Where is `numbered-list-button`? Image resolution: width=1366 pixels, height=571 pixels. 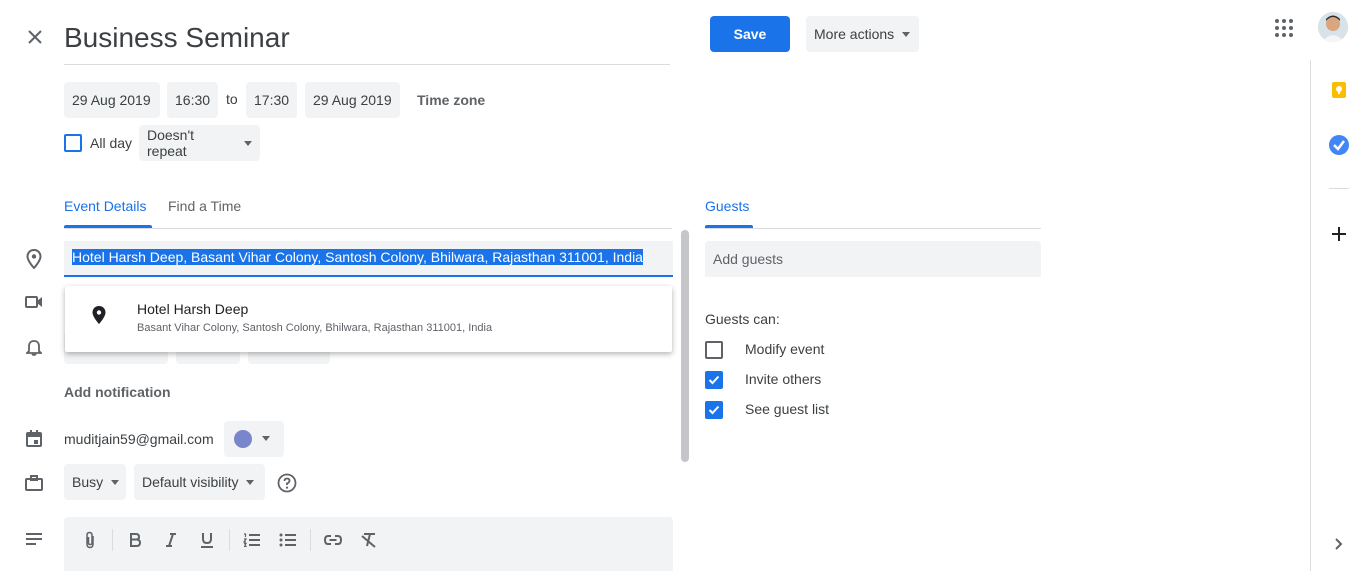 numbered-list-button is located at coordinates (252, 540).